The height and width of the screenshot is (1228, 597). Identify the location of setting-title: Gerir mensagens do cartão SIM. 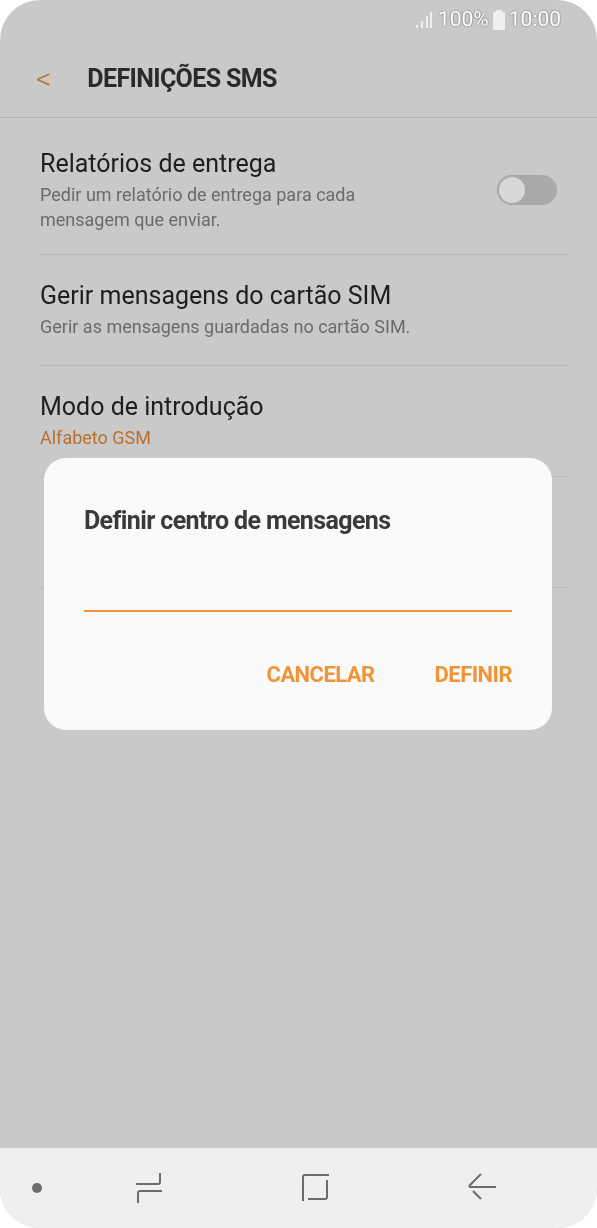
(298, 296).